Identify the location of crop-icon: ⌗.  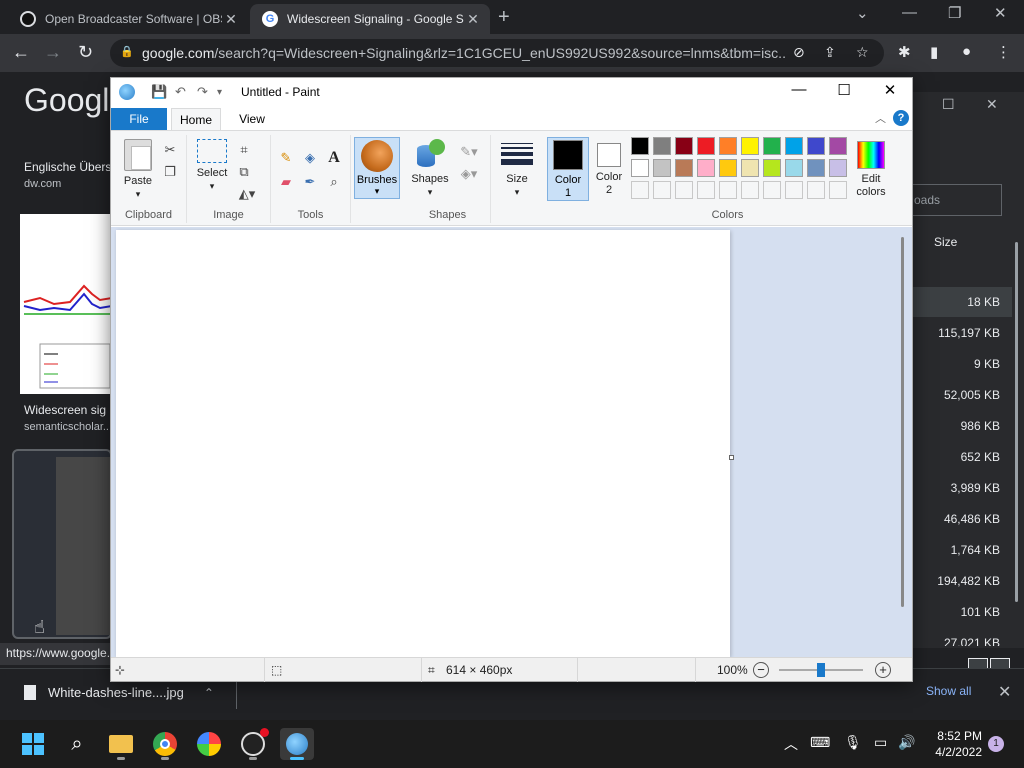
(244, 150).